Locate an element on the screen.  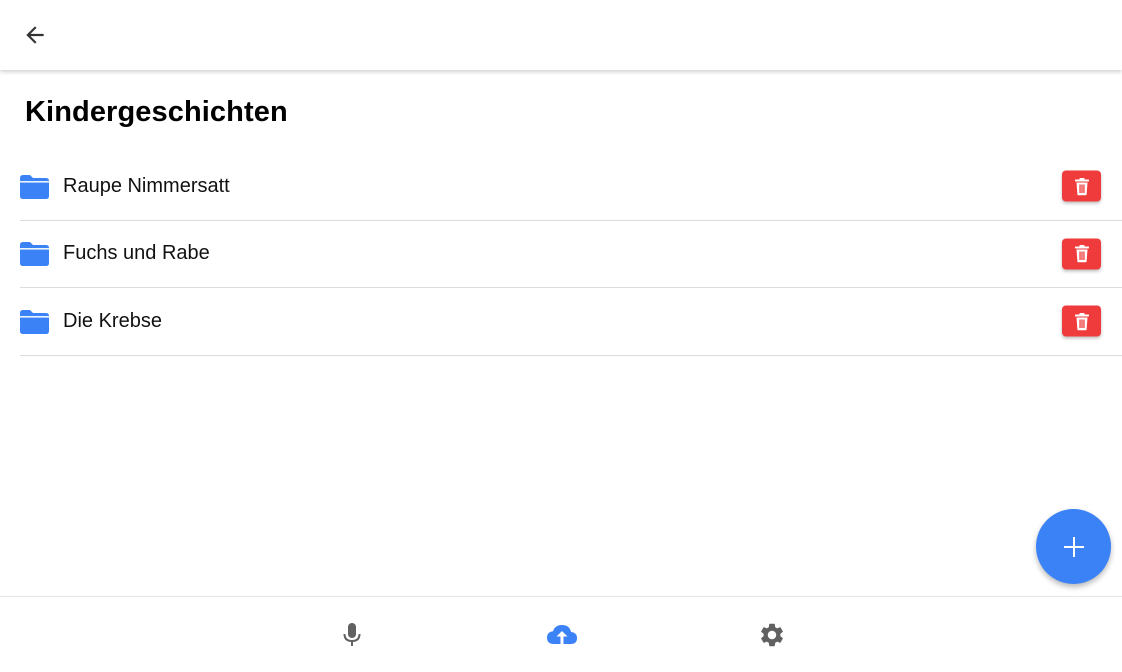
arrow-left-icon is located at coordinates (35, 35).